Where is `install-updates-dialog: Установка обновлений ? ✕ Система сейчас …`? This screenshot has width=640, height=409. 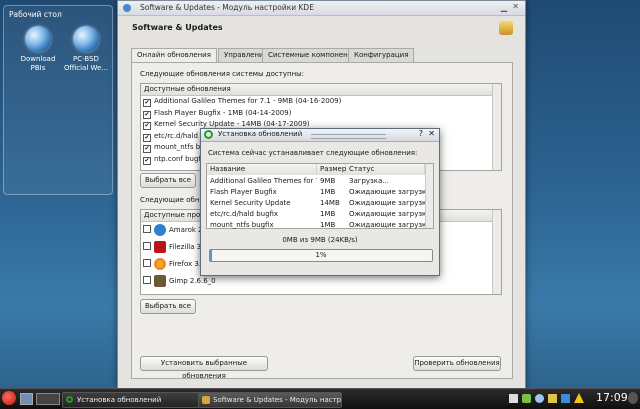
install-updates-dialog: Установка обновлений ? ✕ Система сейчас … is located at coordinates (320, 202).